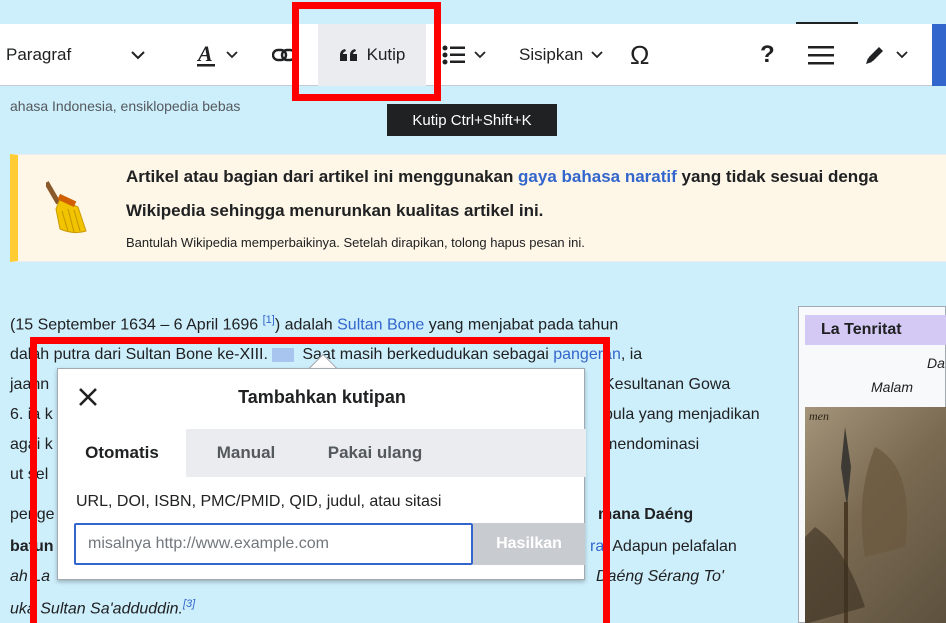 Image resolution: width=946 pixels, height=623 pixels. Describe the element at coordinates (551, 54) in the screenshot. I see `insert-label: Sisipkan` at that location.